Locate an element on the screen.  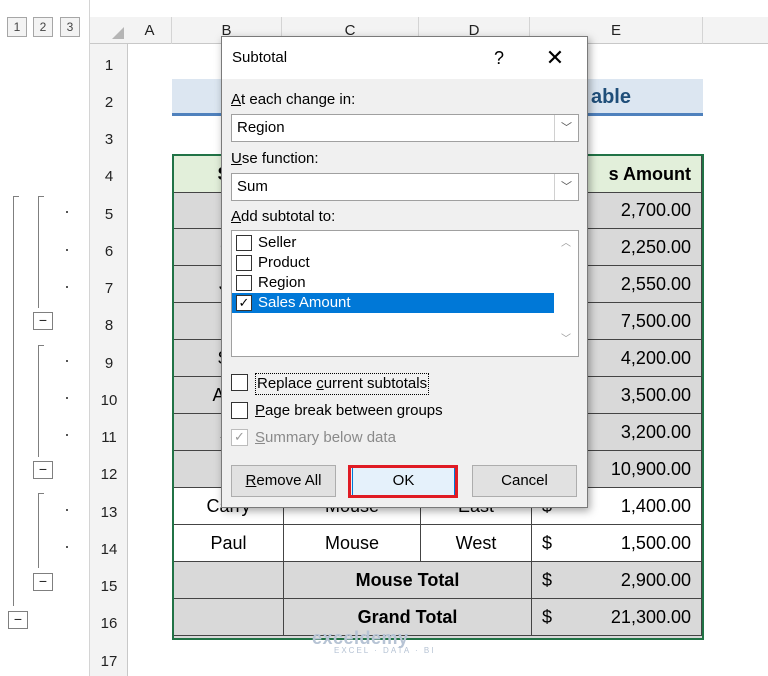
accelerator-key: P is located at coordinates (260, 410).